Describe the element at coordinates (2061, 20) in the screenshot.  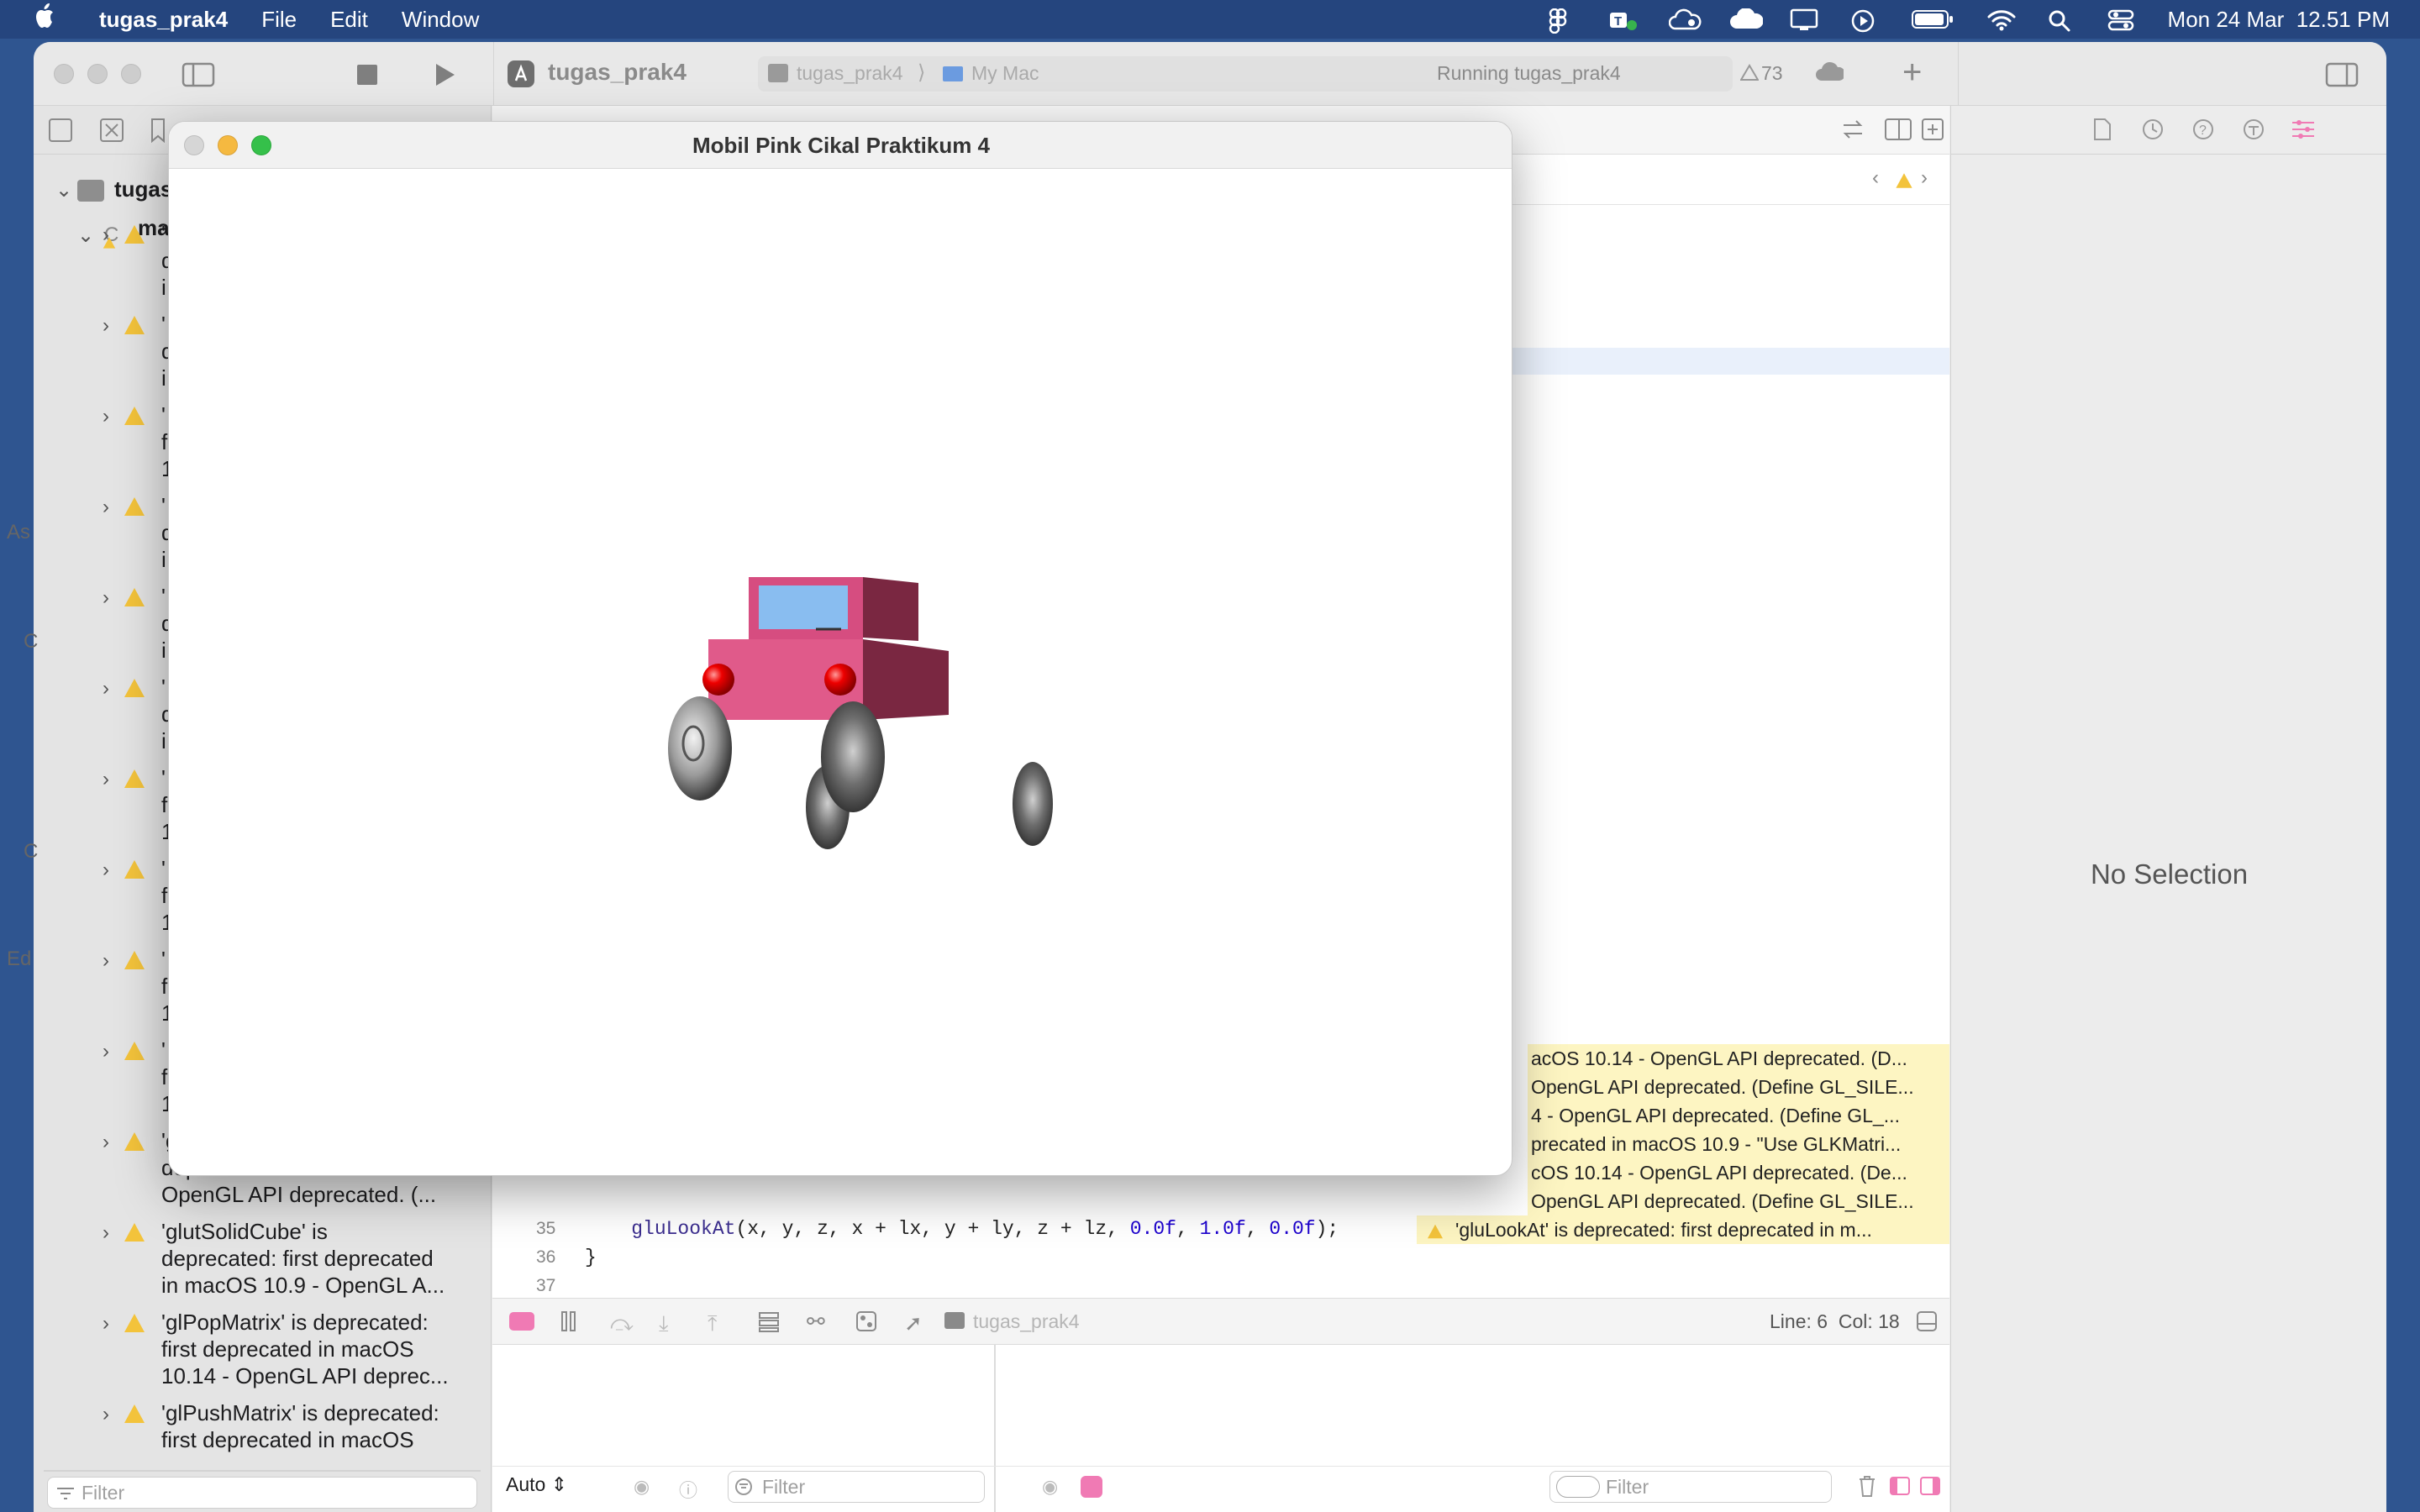
I see `search-icon` at that location.